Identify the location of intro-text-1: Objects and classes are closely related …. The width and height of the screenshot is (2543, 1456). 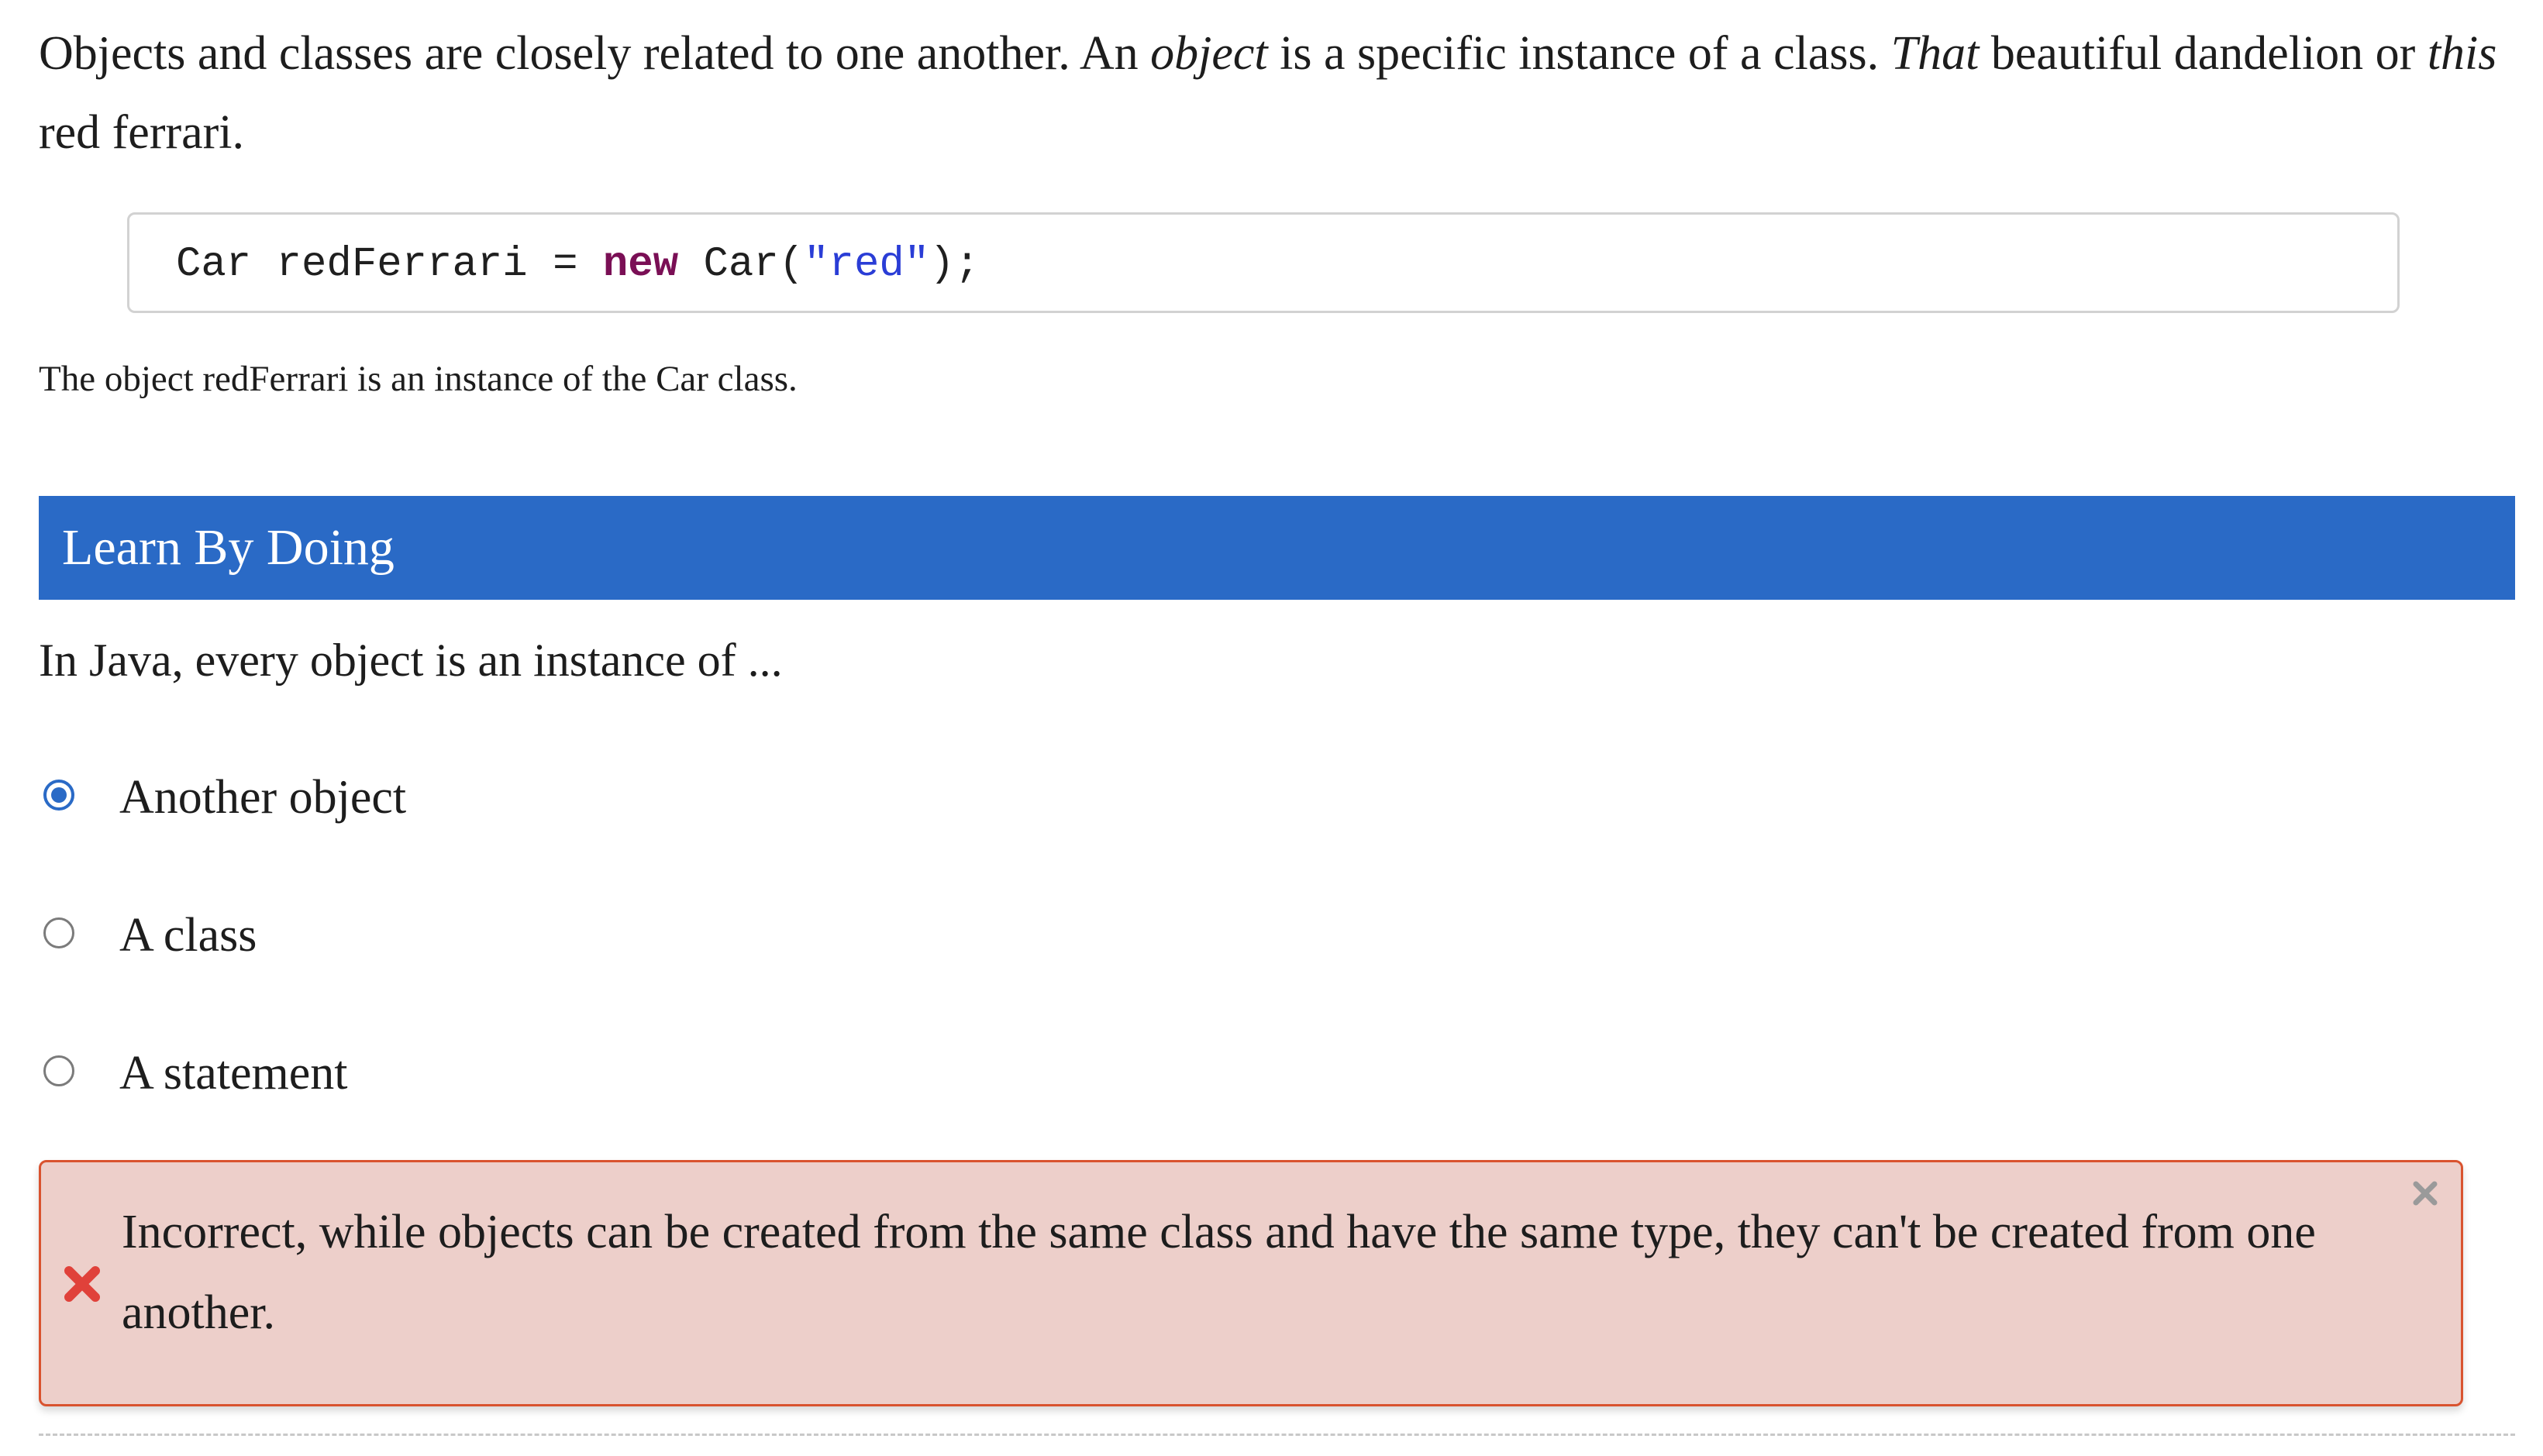
(595, 53).